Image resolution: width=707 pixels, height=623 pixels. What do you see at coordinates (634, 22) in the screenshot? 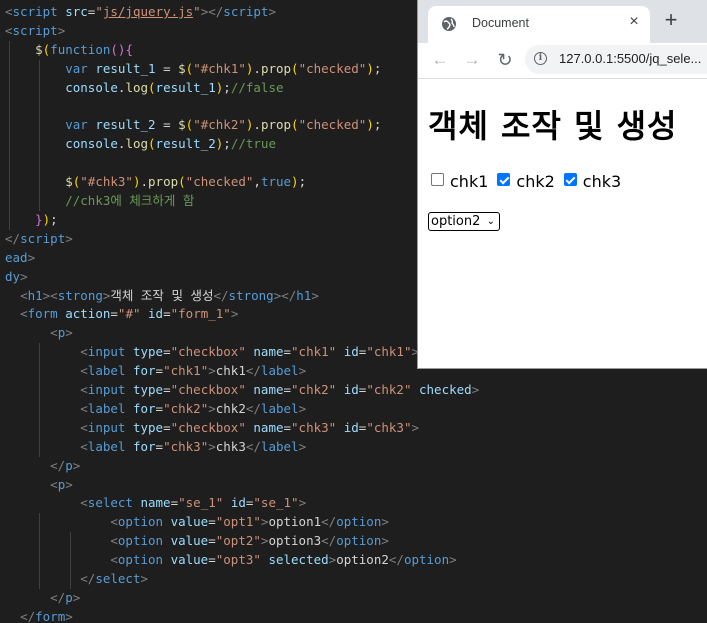
I see `close-icon: ×` at bounding box center [634, 22].